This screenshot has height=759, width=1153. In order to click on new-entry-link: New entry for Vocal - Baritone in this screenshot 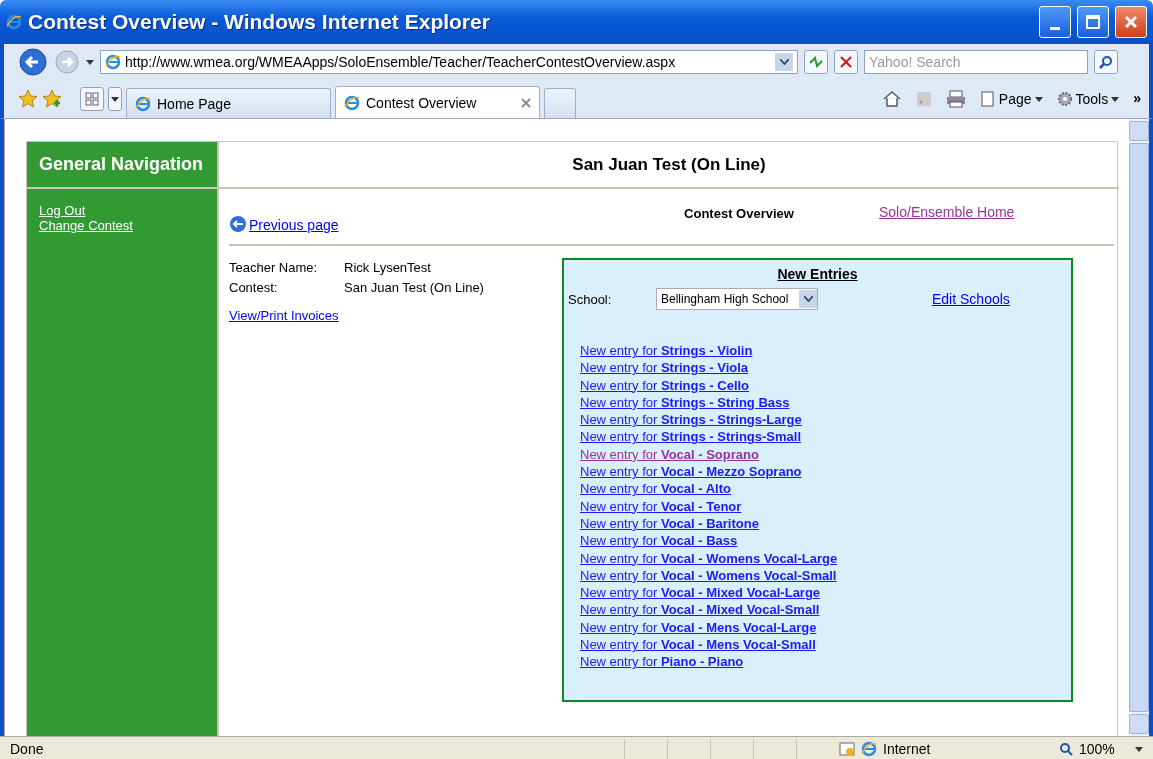, I will do `click(669, 523)`.